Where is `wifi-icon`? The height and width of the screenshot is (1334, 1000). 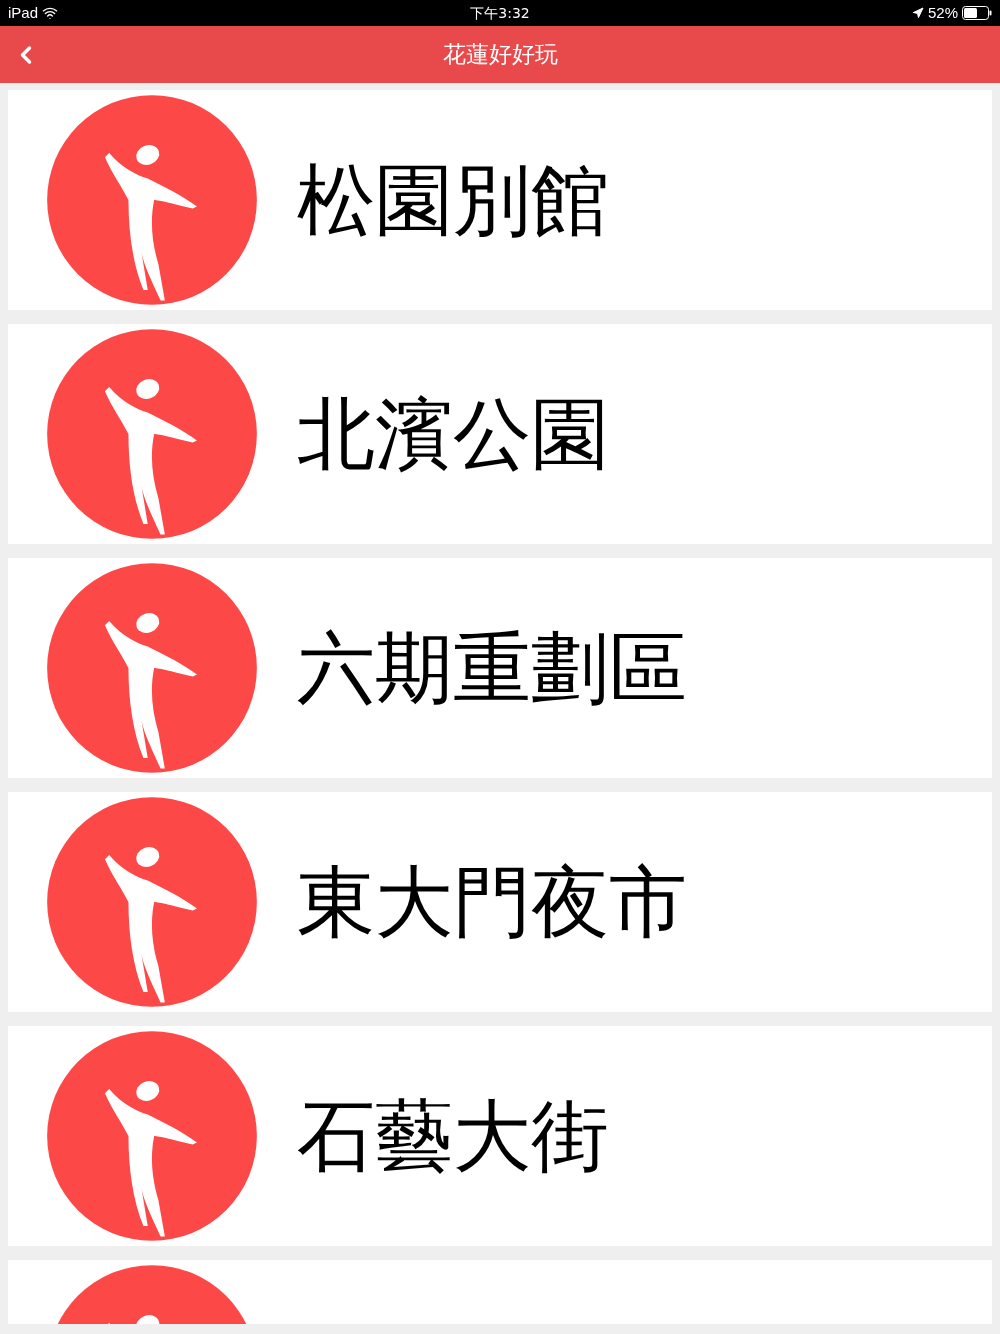
wifi-icon is located at coordinates (50, 13).